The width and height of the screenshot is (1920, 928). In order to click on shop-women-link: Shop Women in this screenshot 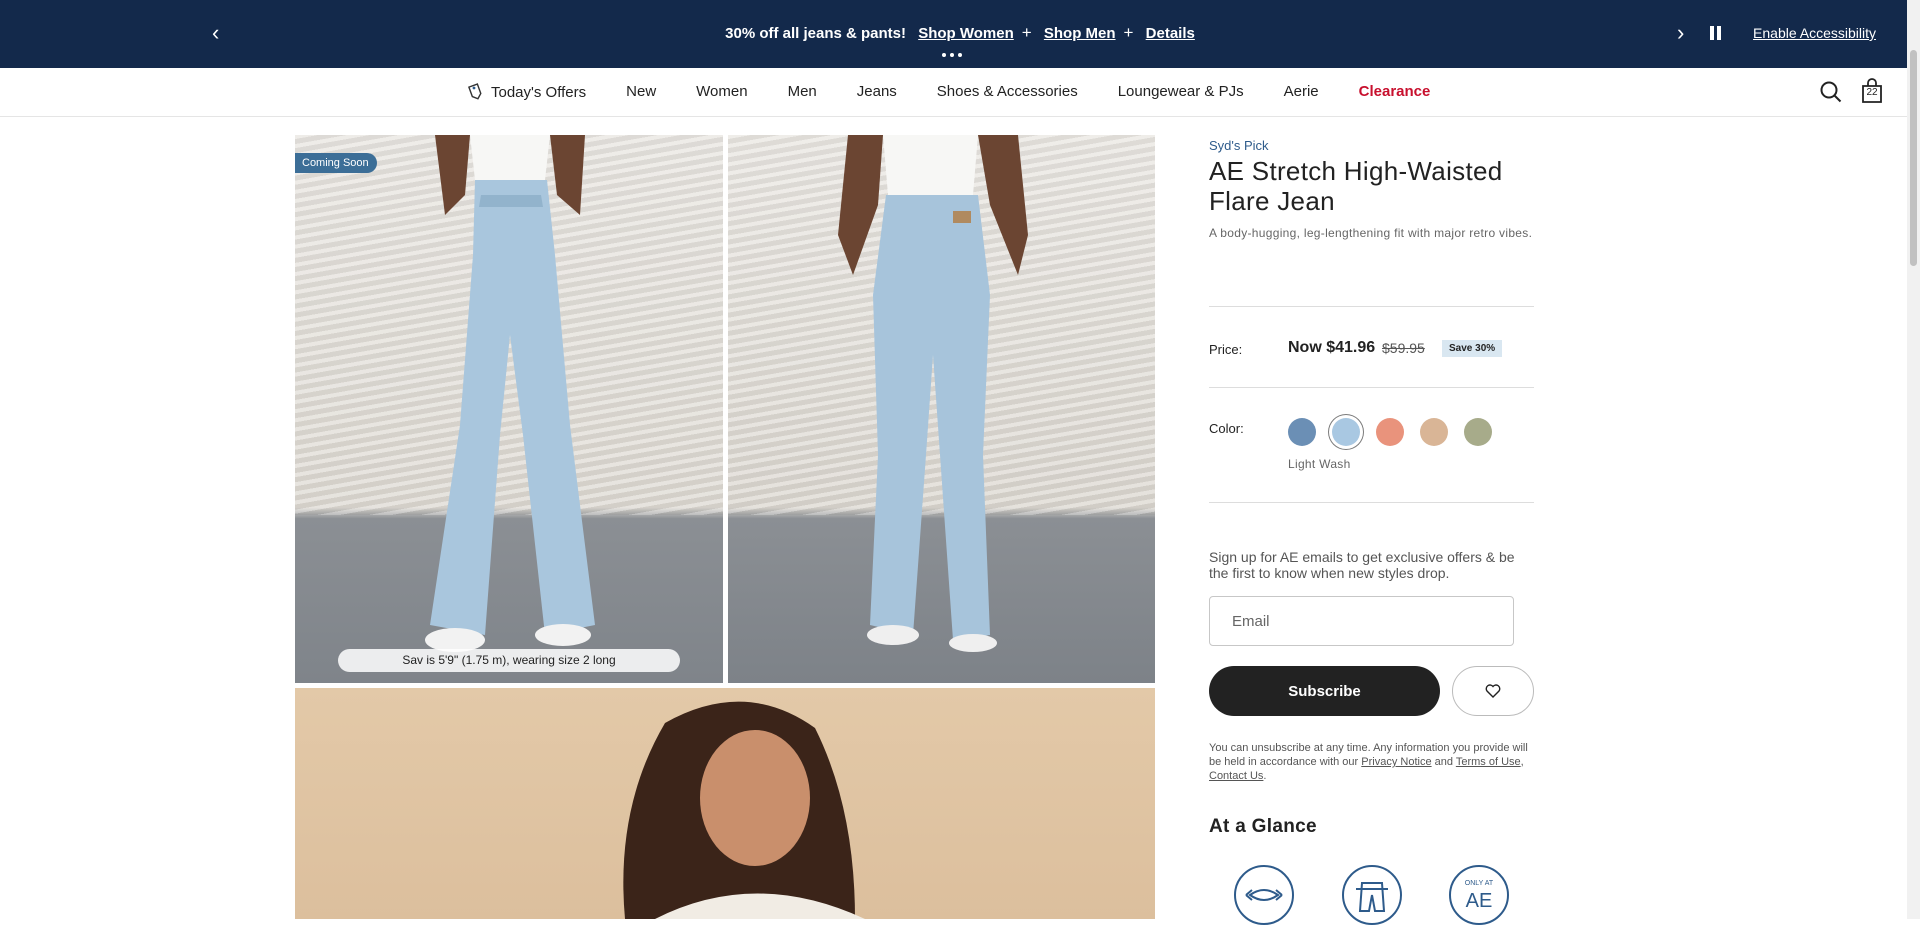, I will do `click(966, 33)`.